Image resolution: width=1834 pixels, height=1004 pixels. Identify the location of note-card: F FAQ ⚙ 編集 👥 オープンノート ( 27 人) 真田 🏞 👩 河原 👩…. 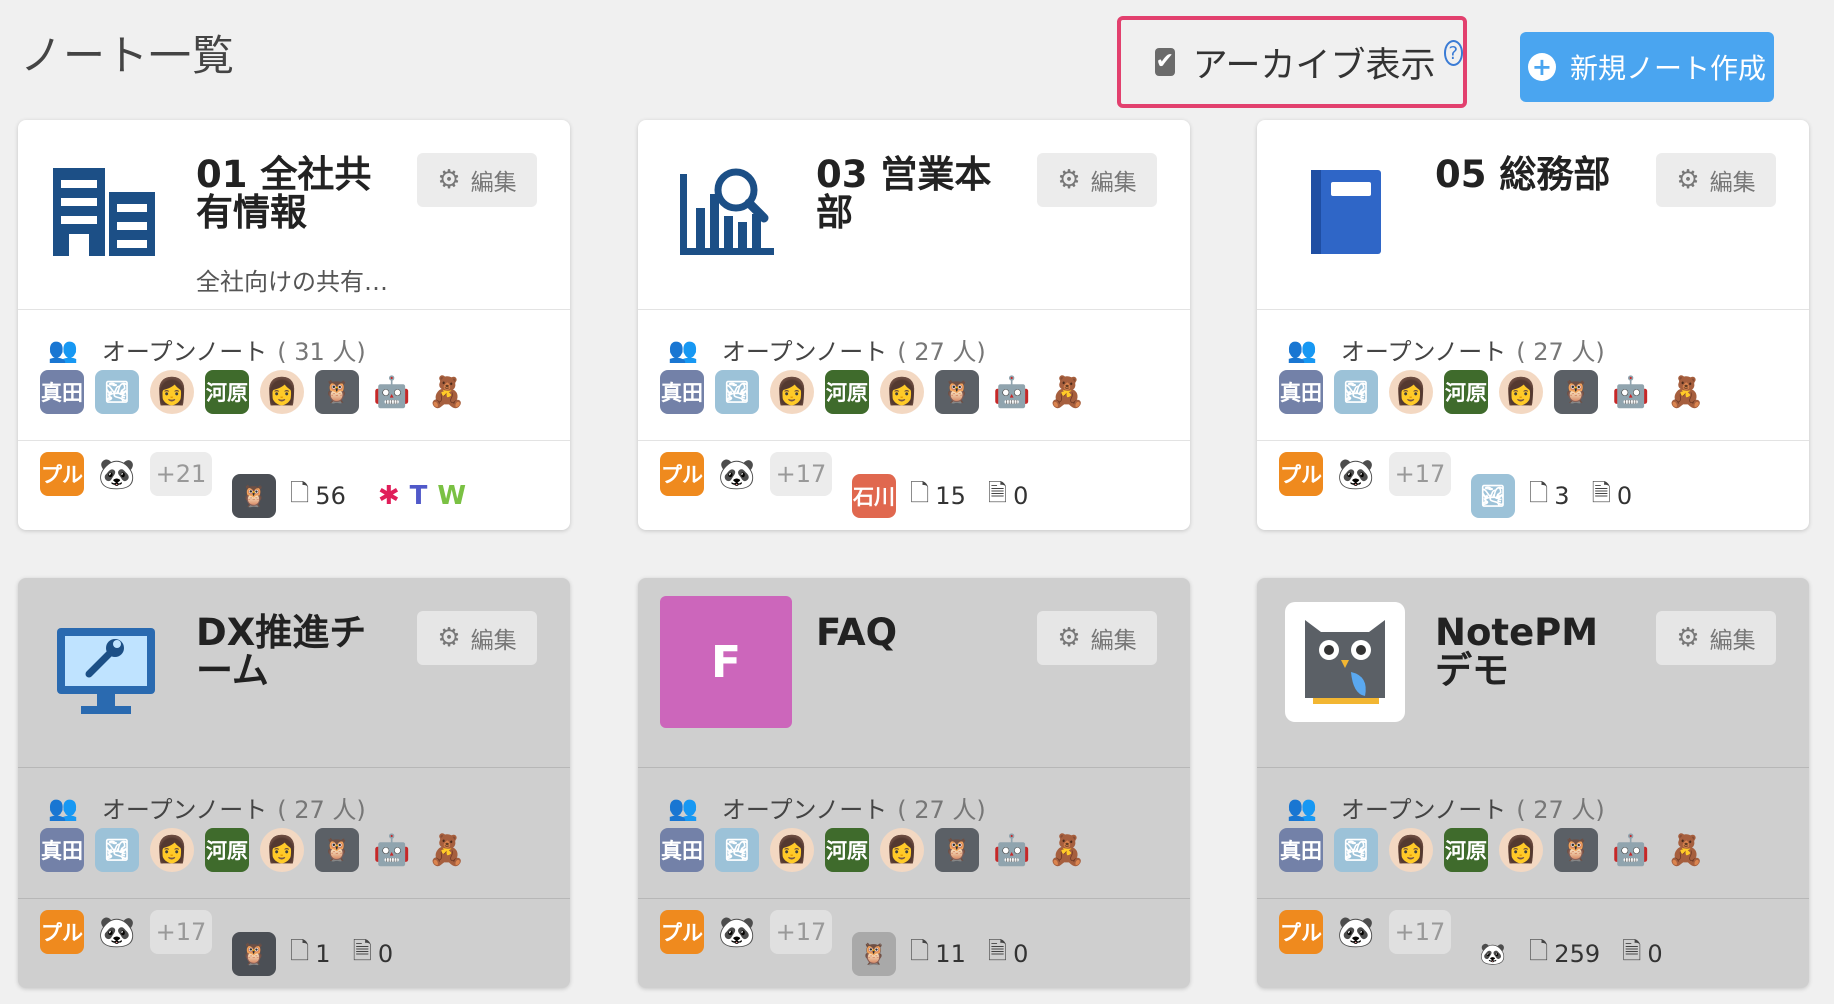
(914, 783).